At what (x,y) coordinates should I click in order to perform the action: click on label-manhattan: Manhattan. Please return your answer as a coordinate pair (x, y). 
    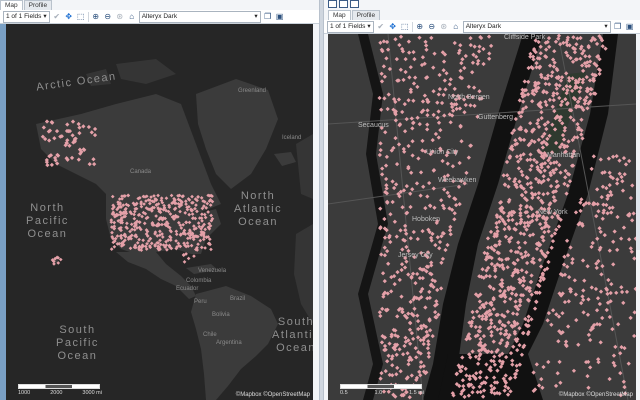
    Looking at the image, I should click on (564, 155).